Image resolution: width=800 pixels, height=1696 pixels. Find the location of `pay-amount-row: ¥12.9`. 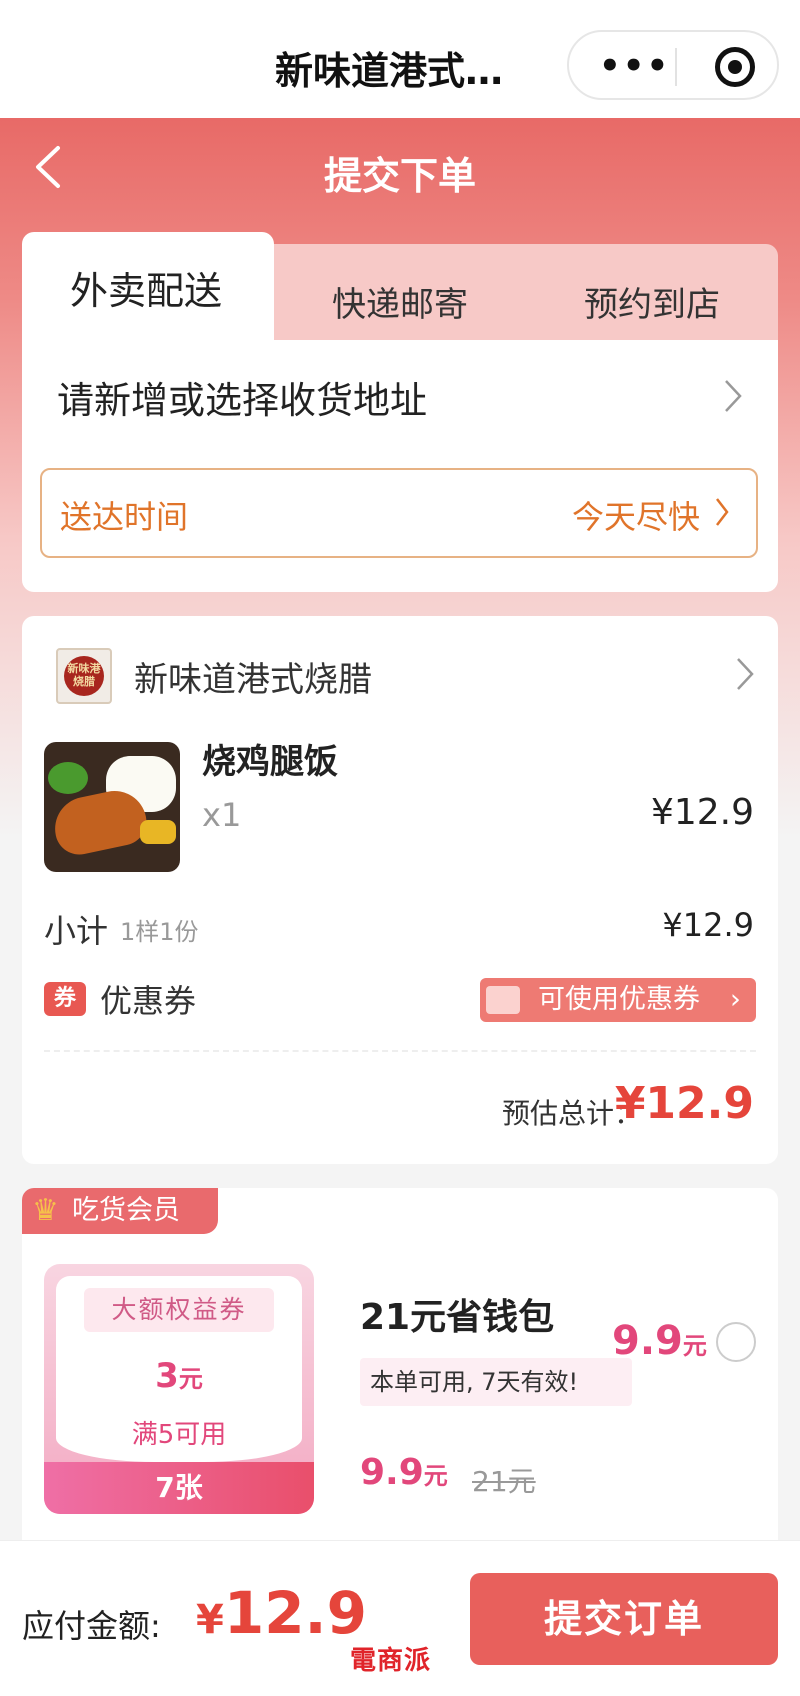

pay-amount-row: ¥12.9 is located at coordinates (281, 1613).